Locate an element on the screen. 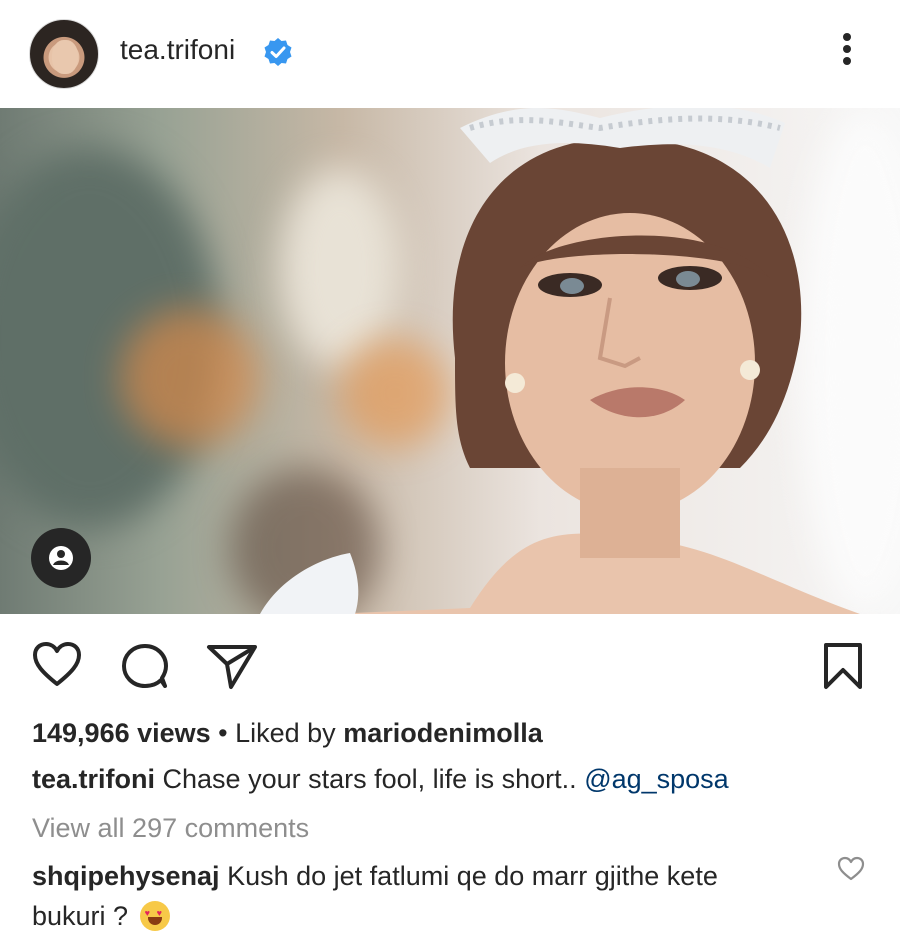  post-header: tea.trifoni is located at coordinates (450, 54).